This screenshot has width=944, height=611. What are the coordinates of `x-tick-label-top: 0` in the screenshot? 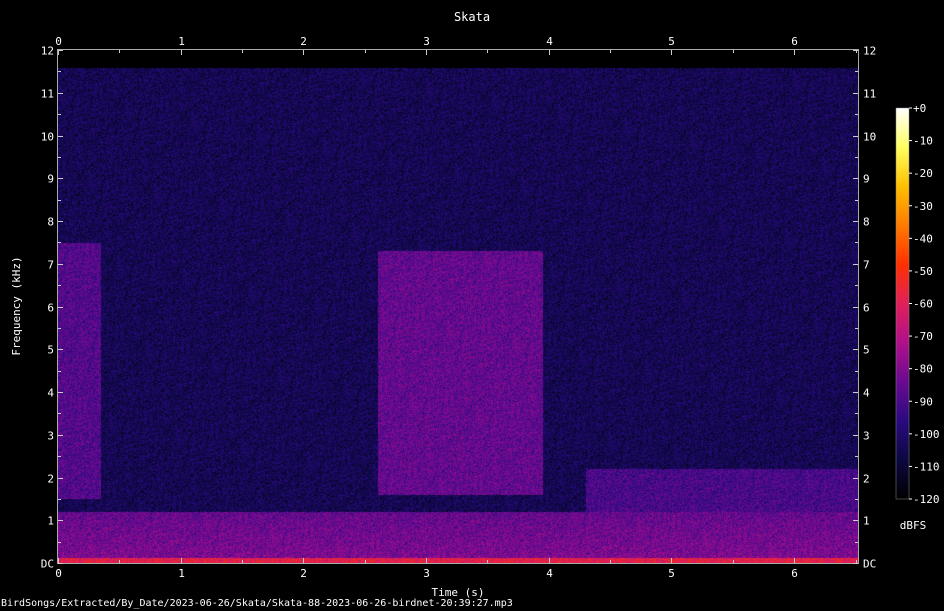 It's located at (58, 41).